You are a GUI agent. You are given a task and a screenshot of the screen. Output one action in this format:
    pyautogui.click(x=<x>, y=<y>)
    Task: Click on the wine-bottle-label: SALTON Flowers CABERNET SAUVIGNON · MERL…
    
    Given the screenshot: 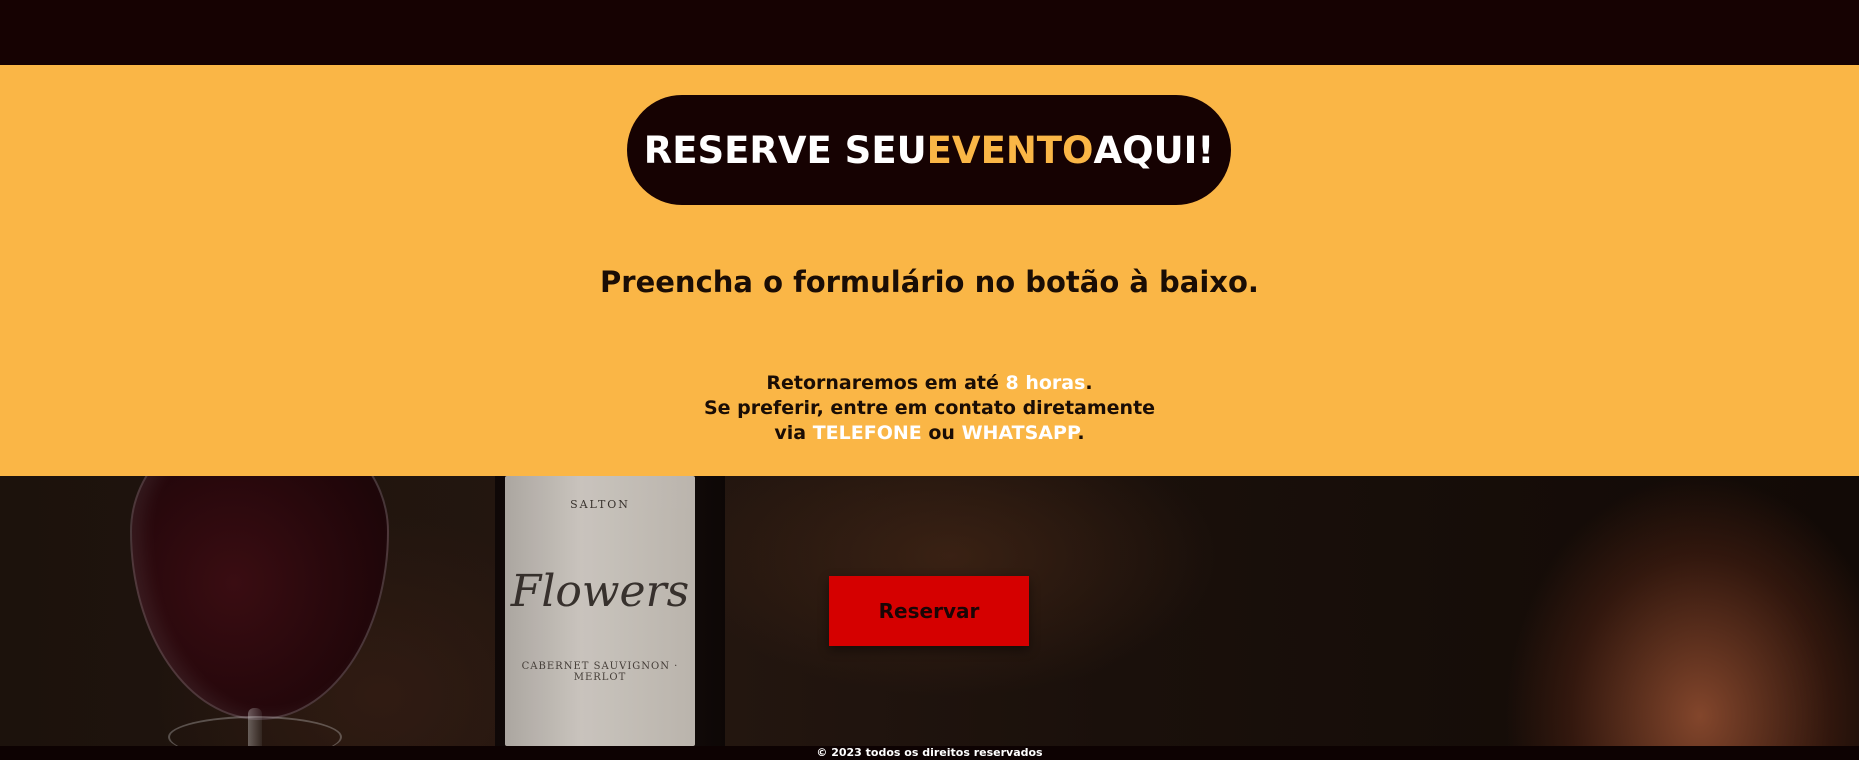 What is the action you would take?
    pyautogui.click(x=600, y=611)
    